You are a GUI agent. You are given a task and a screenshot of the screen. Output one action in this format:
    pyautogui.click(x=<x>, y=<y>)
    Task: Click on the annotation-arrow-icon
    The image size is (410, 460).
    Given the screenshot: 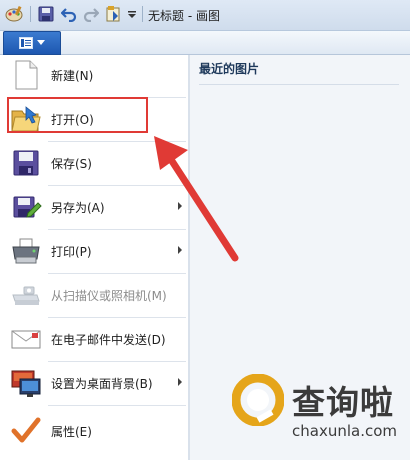 What is the action you would take?
    pyautogui.click(x=196, y=199)
    